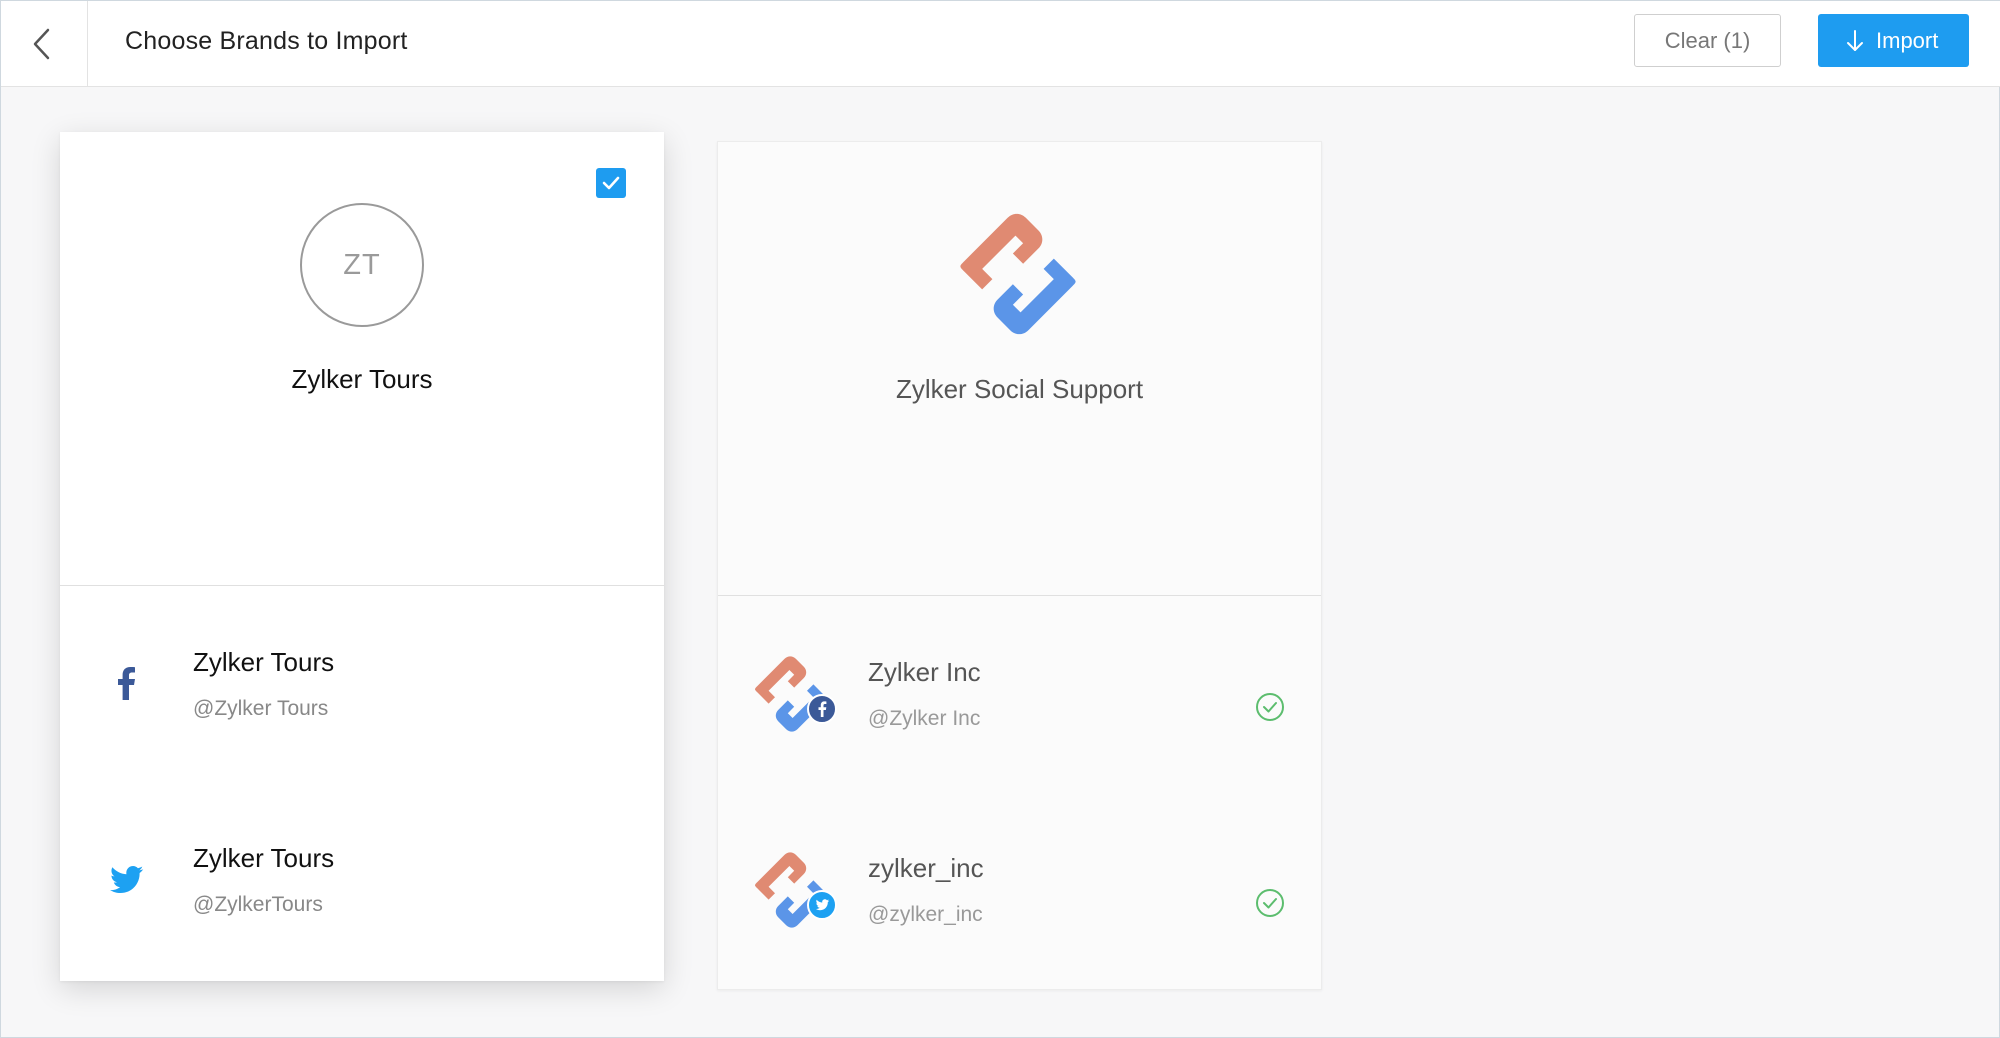 This screenshot has width=2000, height=1038. Describe the element at coordinates (924, 718) in the screenshot. I see `account-handle: @Zylker Inc` at that location.